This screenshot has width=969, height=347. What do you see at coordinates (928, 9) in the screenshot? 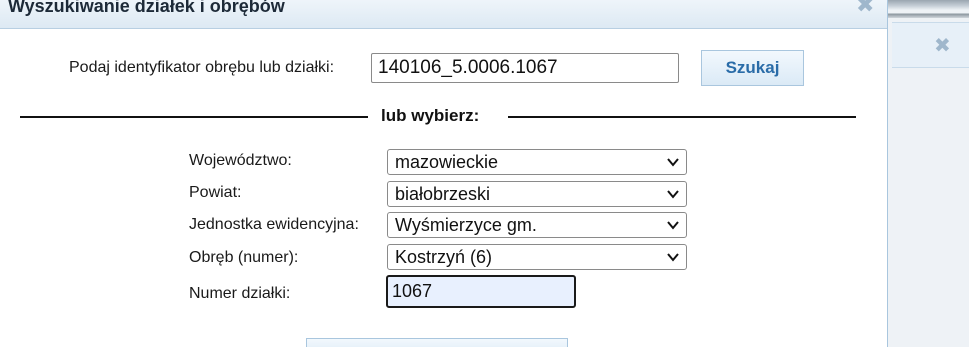
I see `side-panel-header-strip` at bounding box center [928, 9].